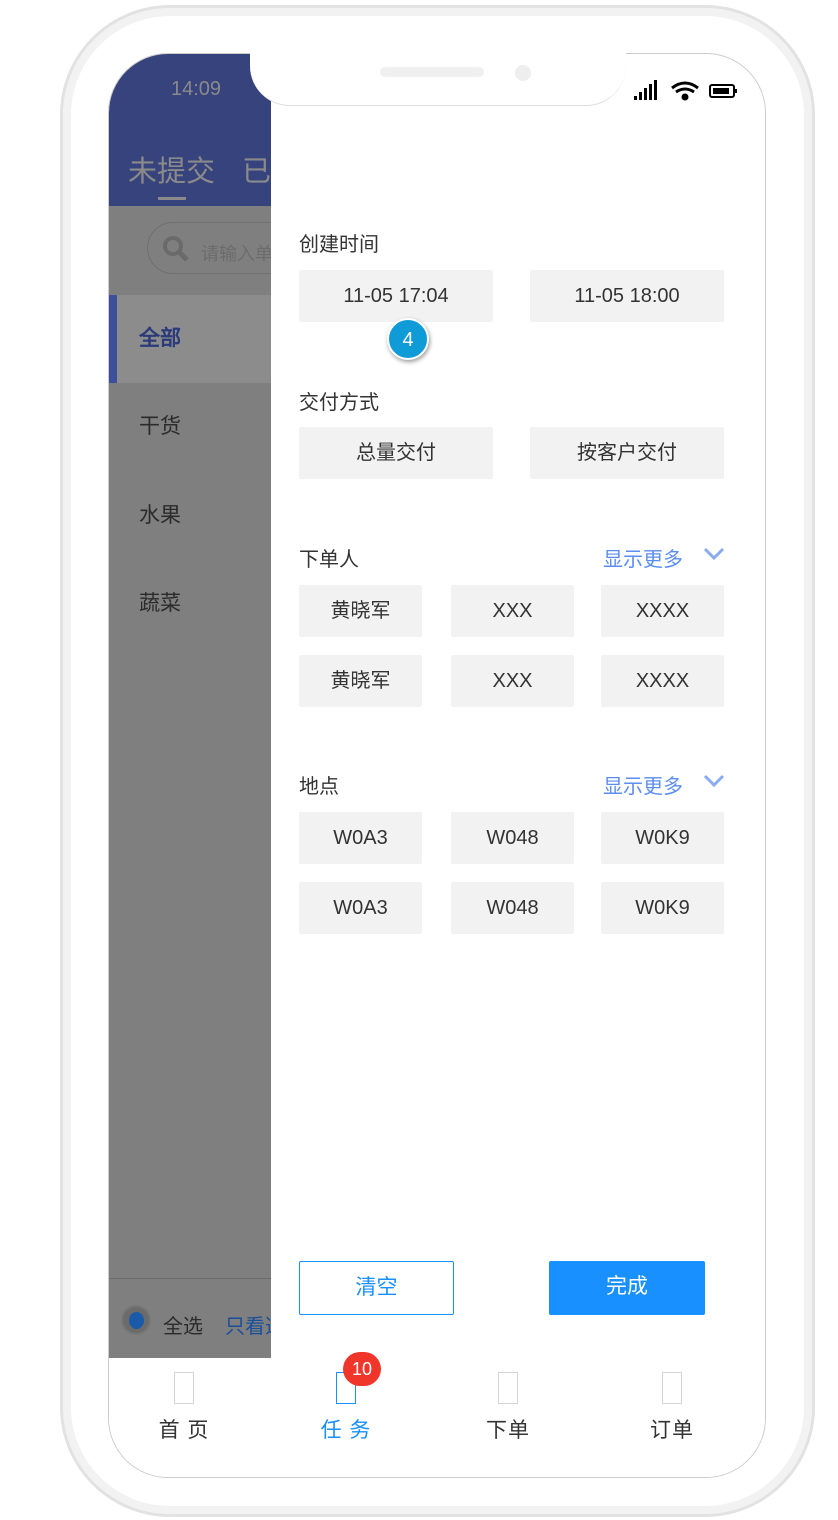  Describe the element at coordinates (627, 1288) in the screenshot. I see `done-button: 完成` at that location.